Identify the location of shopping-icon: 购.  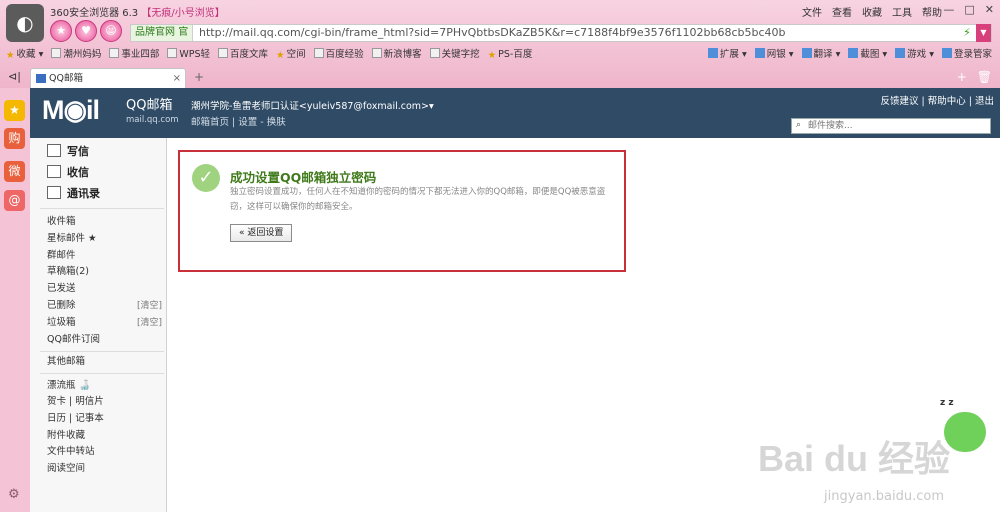
(14, 138).